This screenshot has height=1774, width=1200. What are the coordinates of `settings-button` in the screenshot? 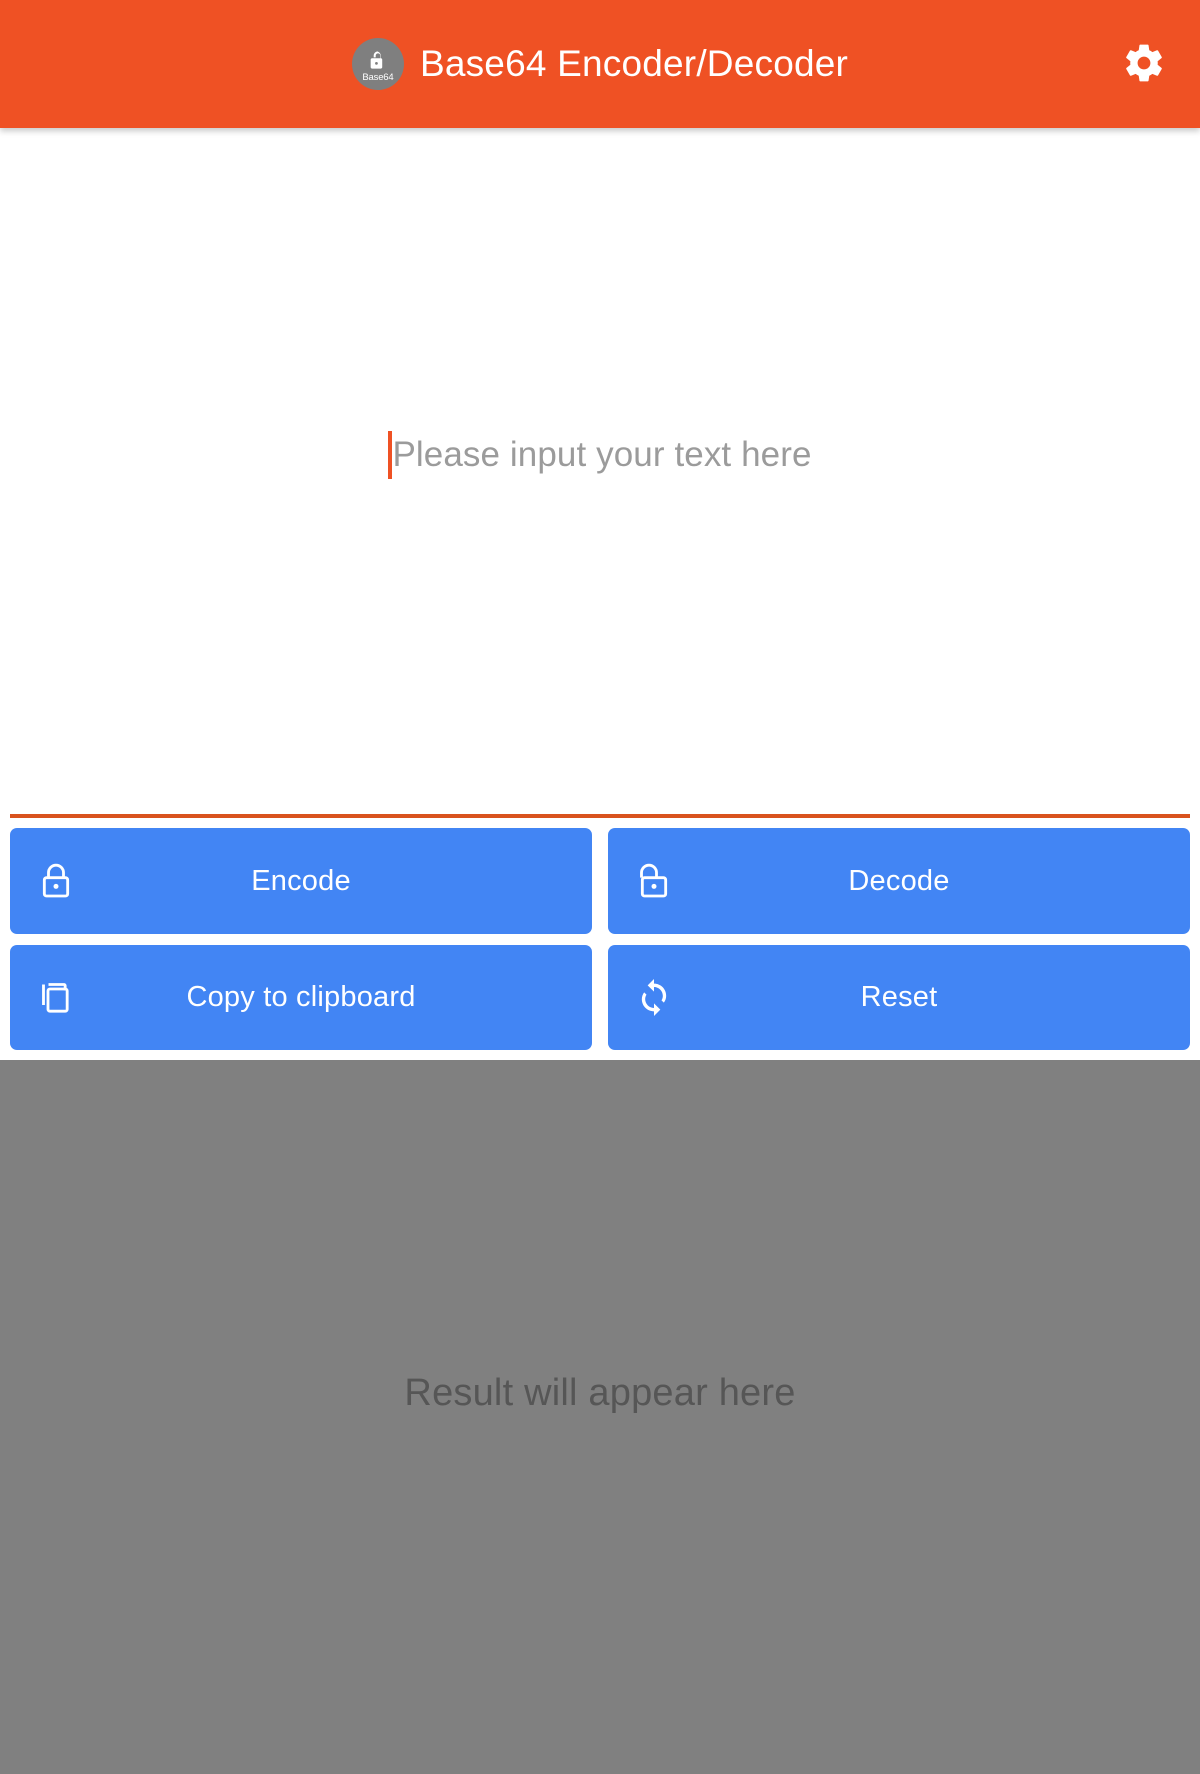 It's located at (1144, 64).